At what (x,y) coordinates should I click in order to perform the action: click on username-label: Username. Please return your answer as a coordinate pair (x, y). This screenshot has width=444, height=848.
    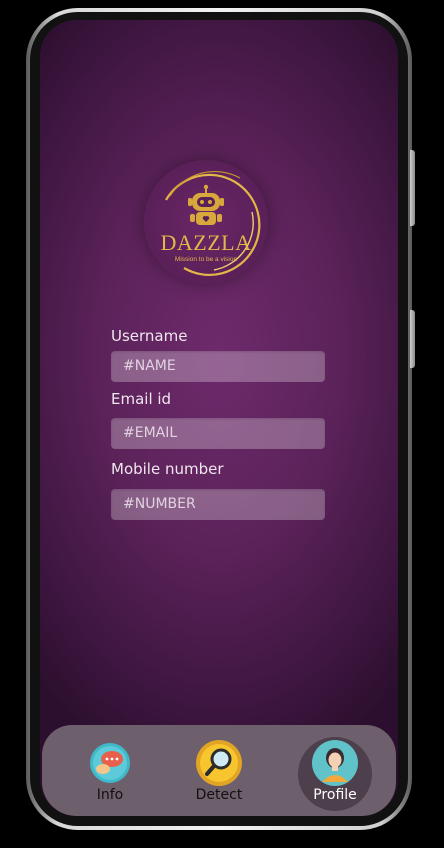
    Looking at the image, I should click on (149, 336).